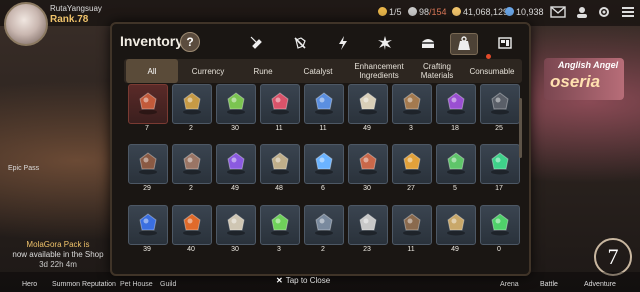 This screenshot has height=292, width=640. What do you see at coordinates (152, 71) in the screenshot?
I see `tab-all: All` at bounding box center [152, 71].